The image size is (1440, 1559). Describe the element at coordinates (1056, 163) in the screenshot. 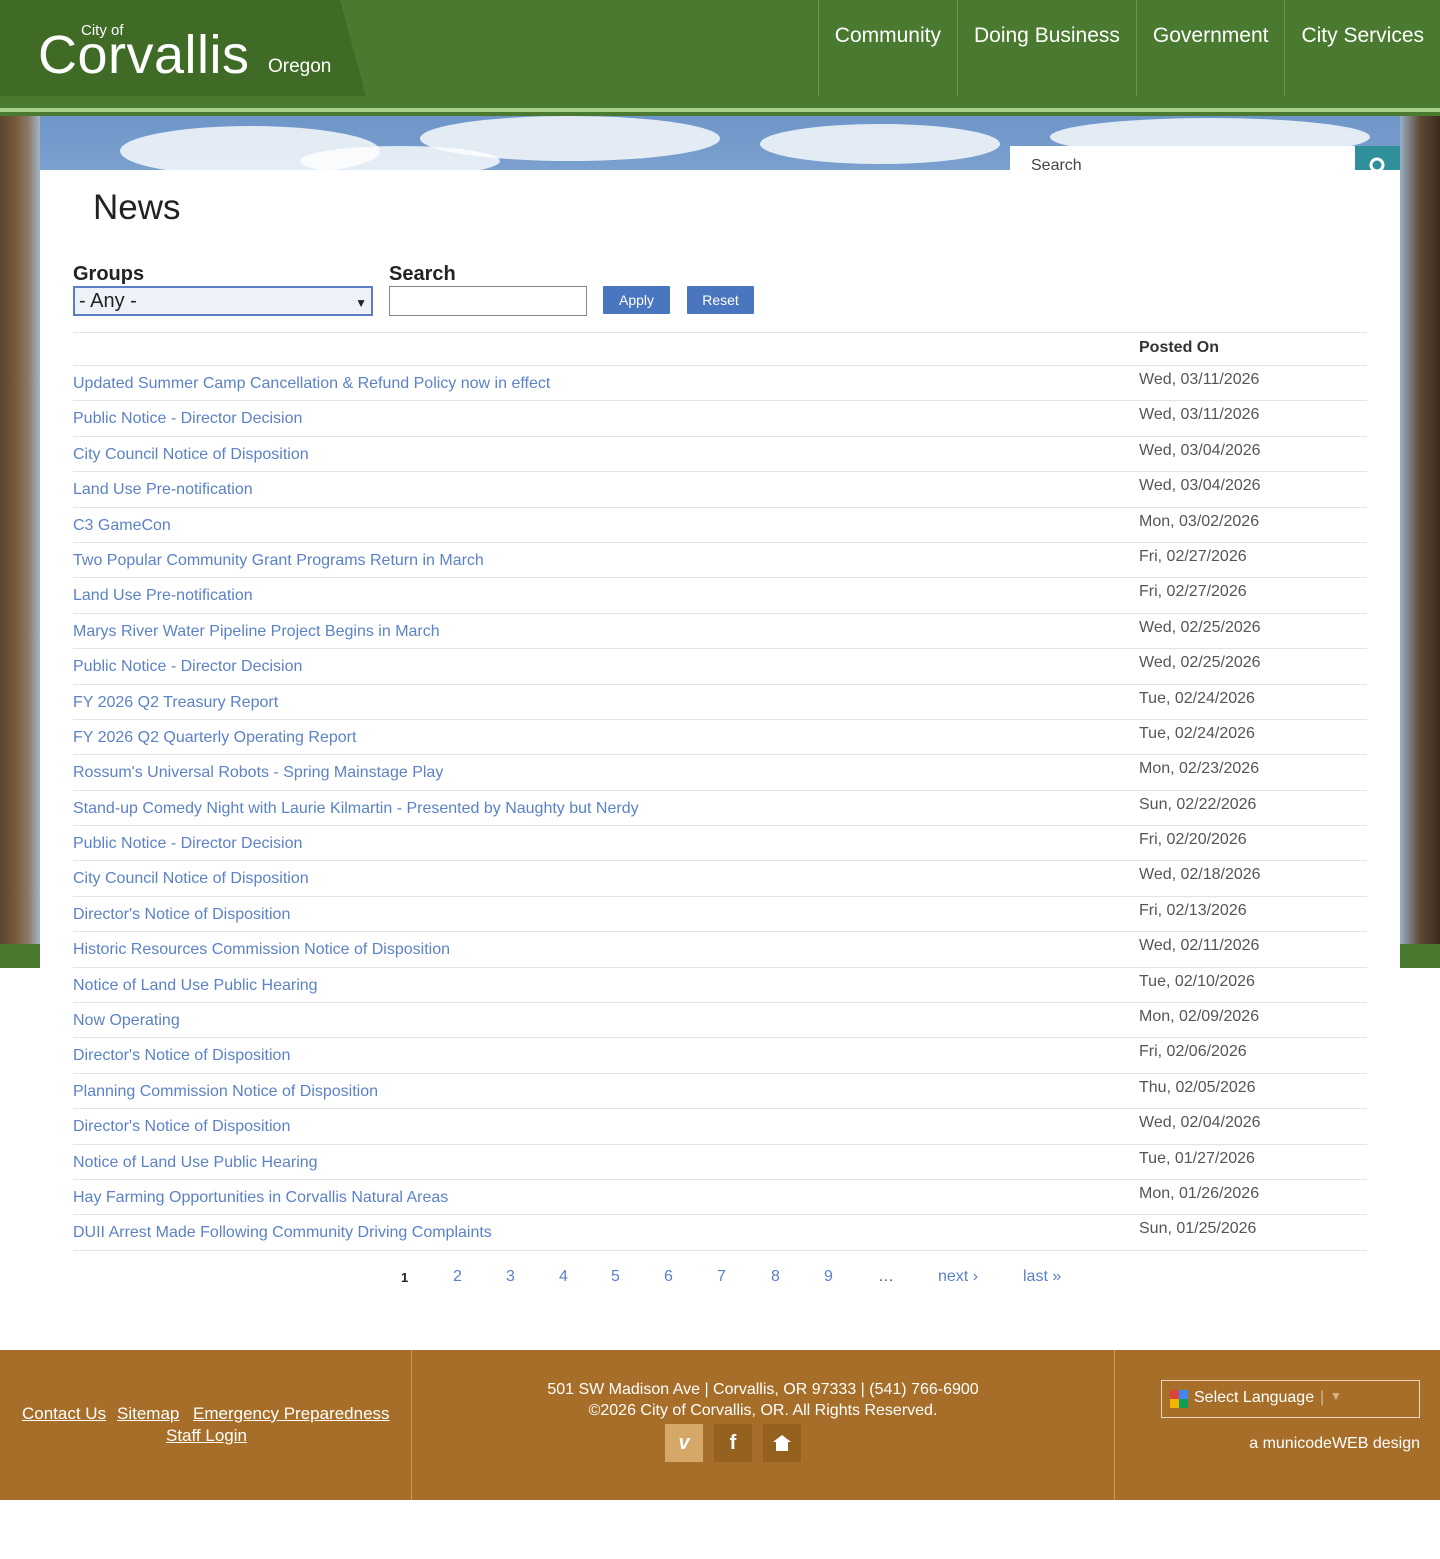

I see `site-search-placeholder: Search` at that location.